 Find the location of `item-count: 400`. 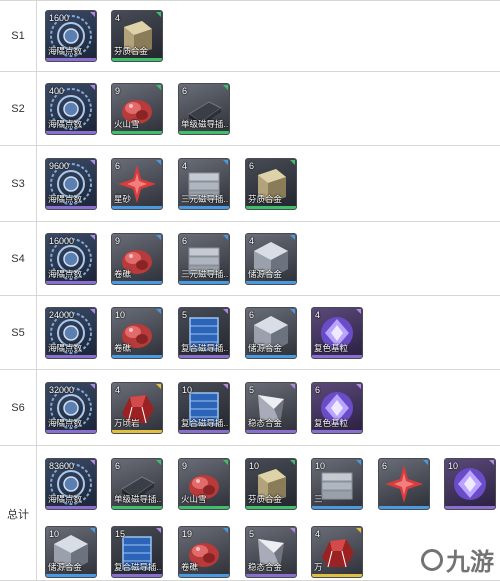

item-count: 400 is located at coordinates (57, 91).